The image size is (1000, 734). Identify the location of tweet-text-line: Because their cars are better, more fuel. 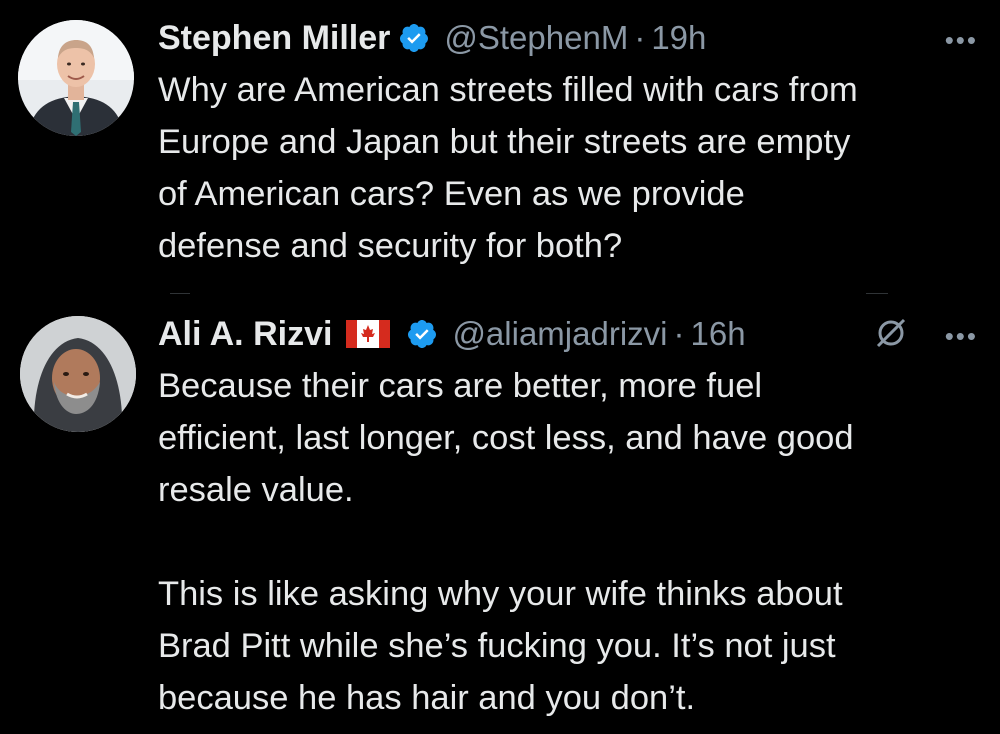
(460, 386).